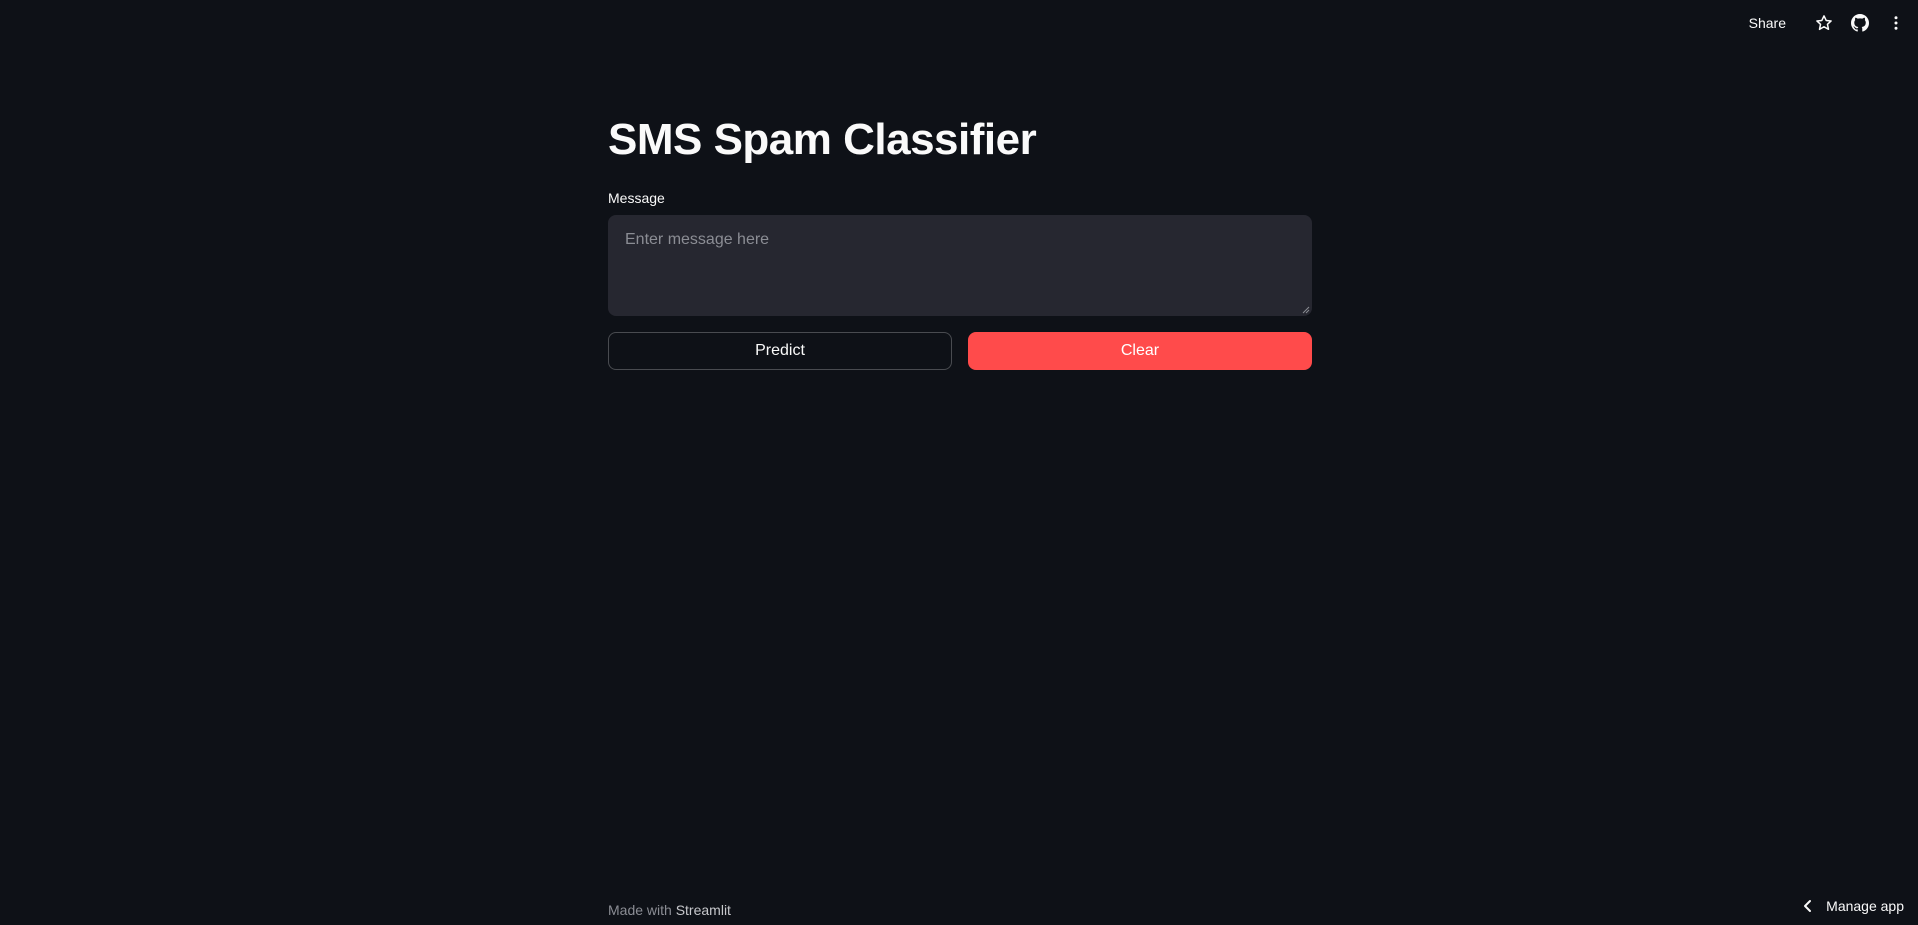 The image size is (1918, 925). I want to click on message-textarea, so click(960, 265).